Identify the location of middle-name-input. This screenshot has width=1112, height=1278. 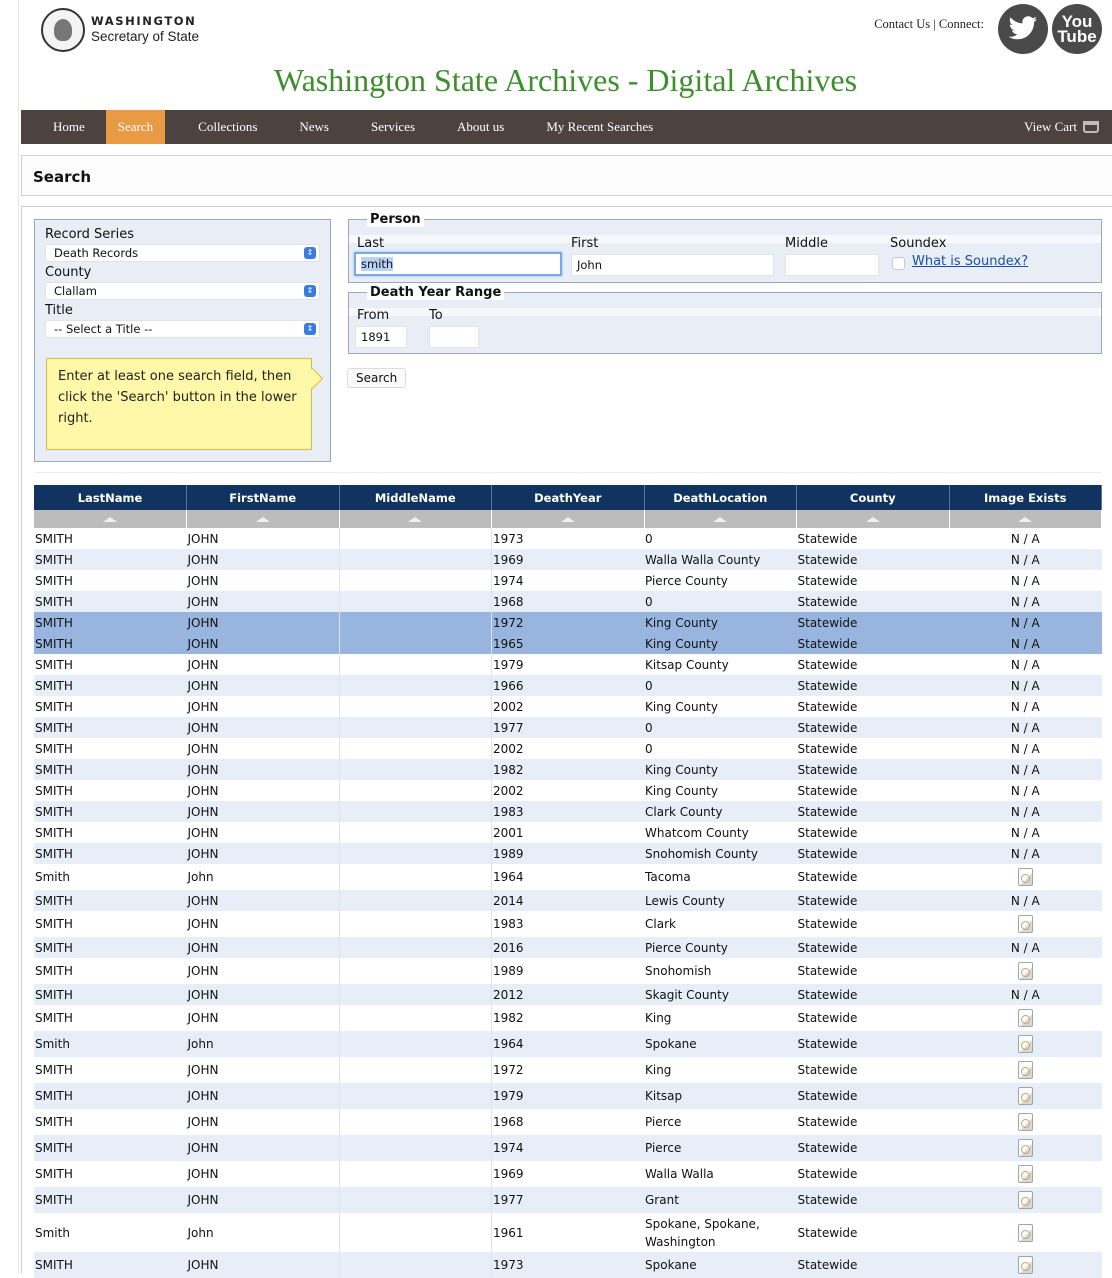
(832, 265).